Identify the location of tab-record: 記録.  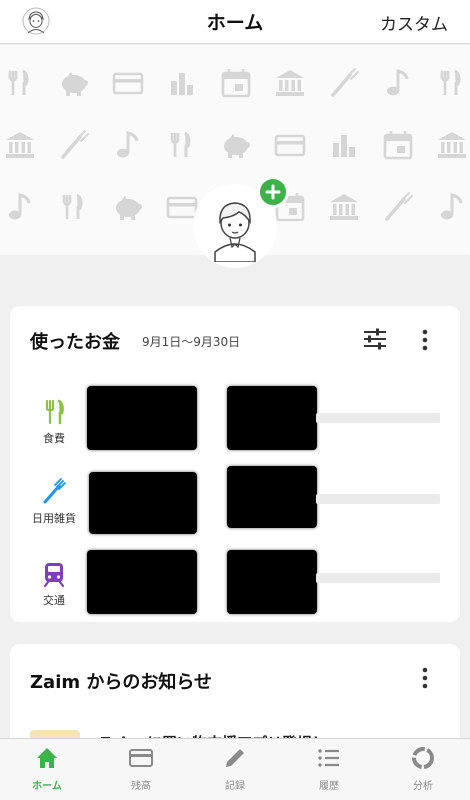
(235, 768).